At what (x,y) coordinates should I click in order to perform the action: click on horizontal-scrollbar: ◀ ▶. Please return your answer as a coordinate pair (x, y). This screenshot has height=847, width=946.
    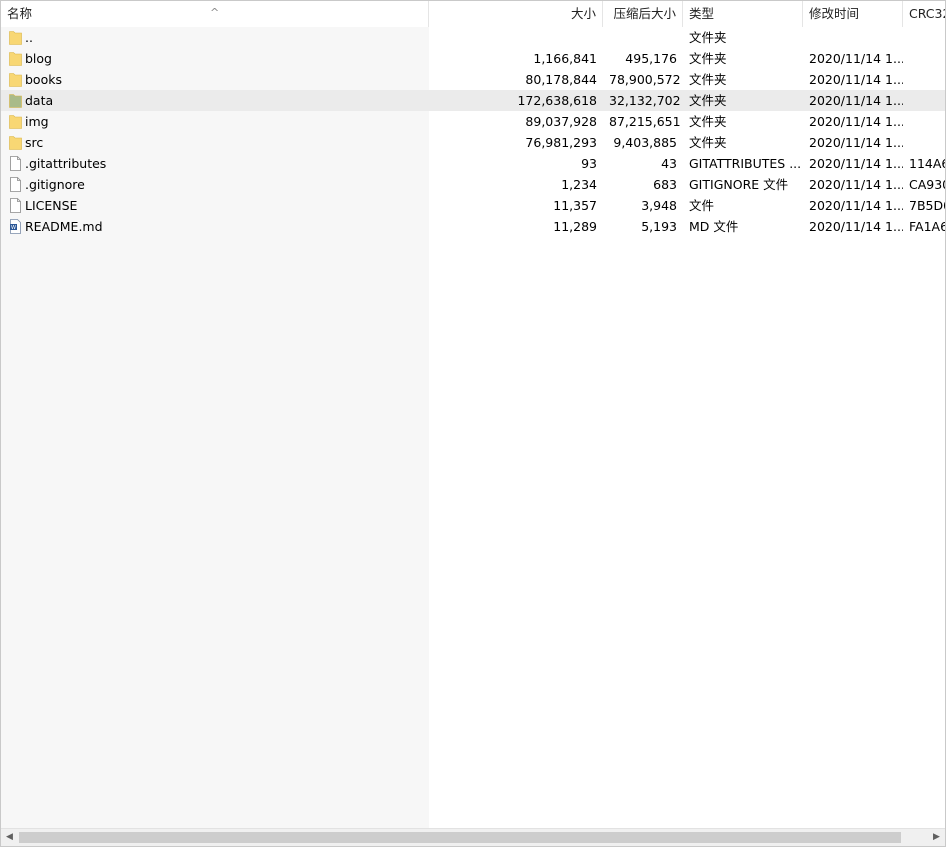
    Looking at the image, I should click on (473, 837).